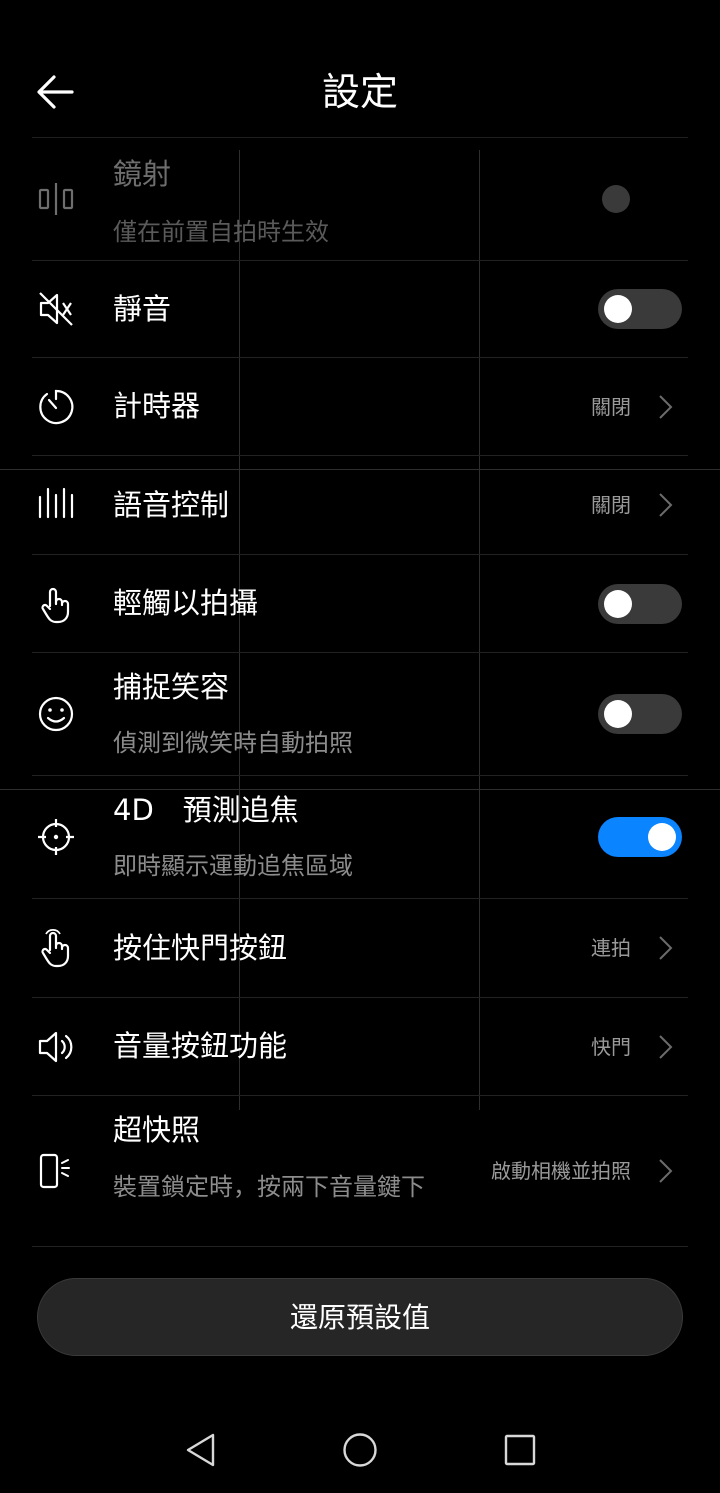 Image resolution: width=720 pixels, height=1493 pixels. I want to click on setting-value-hold: 連拍, so click(611, 948).